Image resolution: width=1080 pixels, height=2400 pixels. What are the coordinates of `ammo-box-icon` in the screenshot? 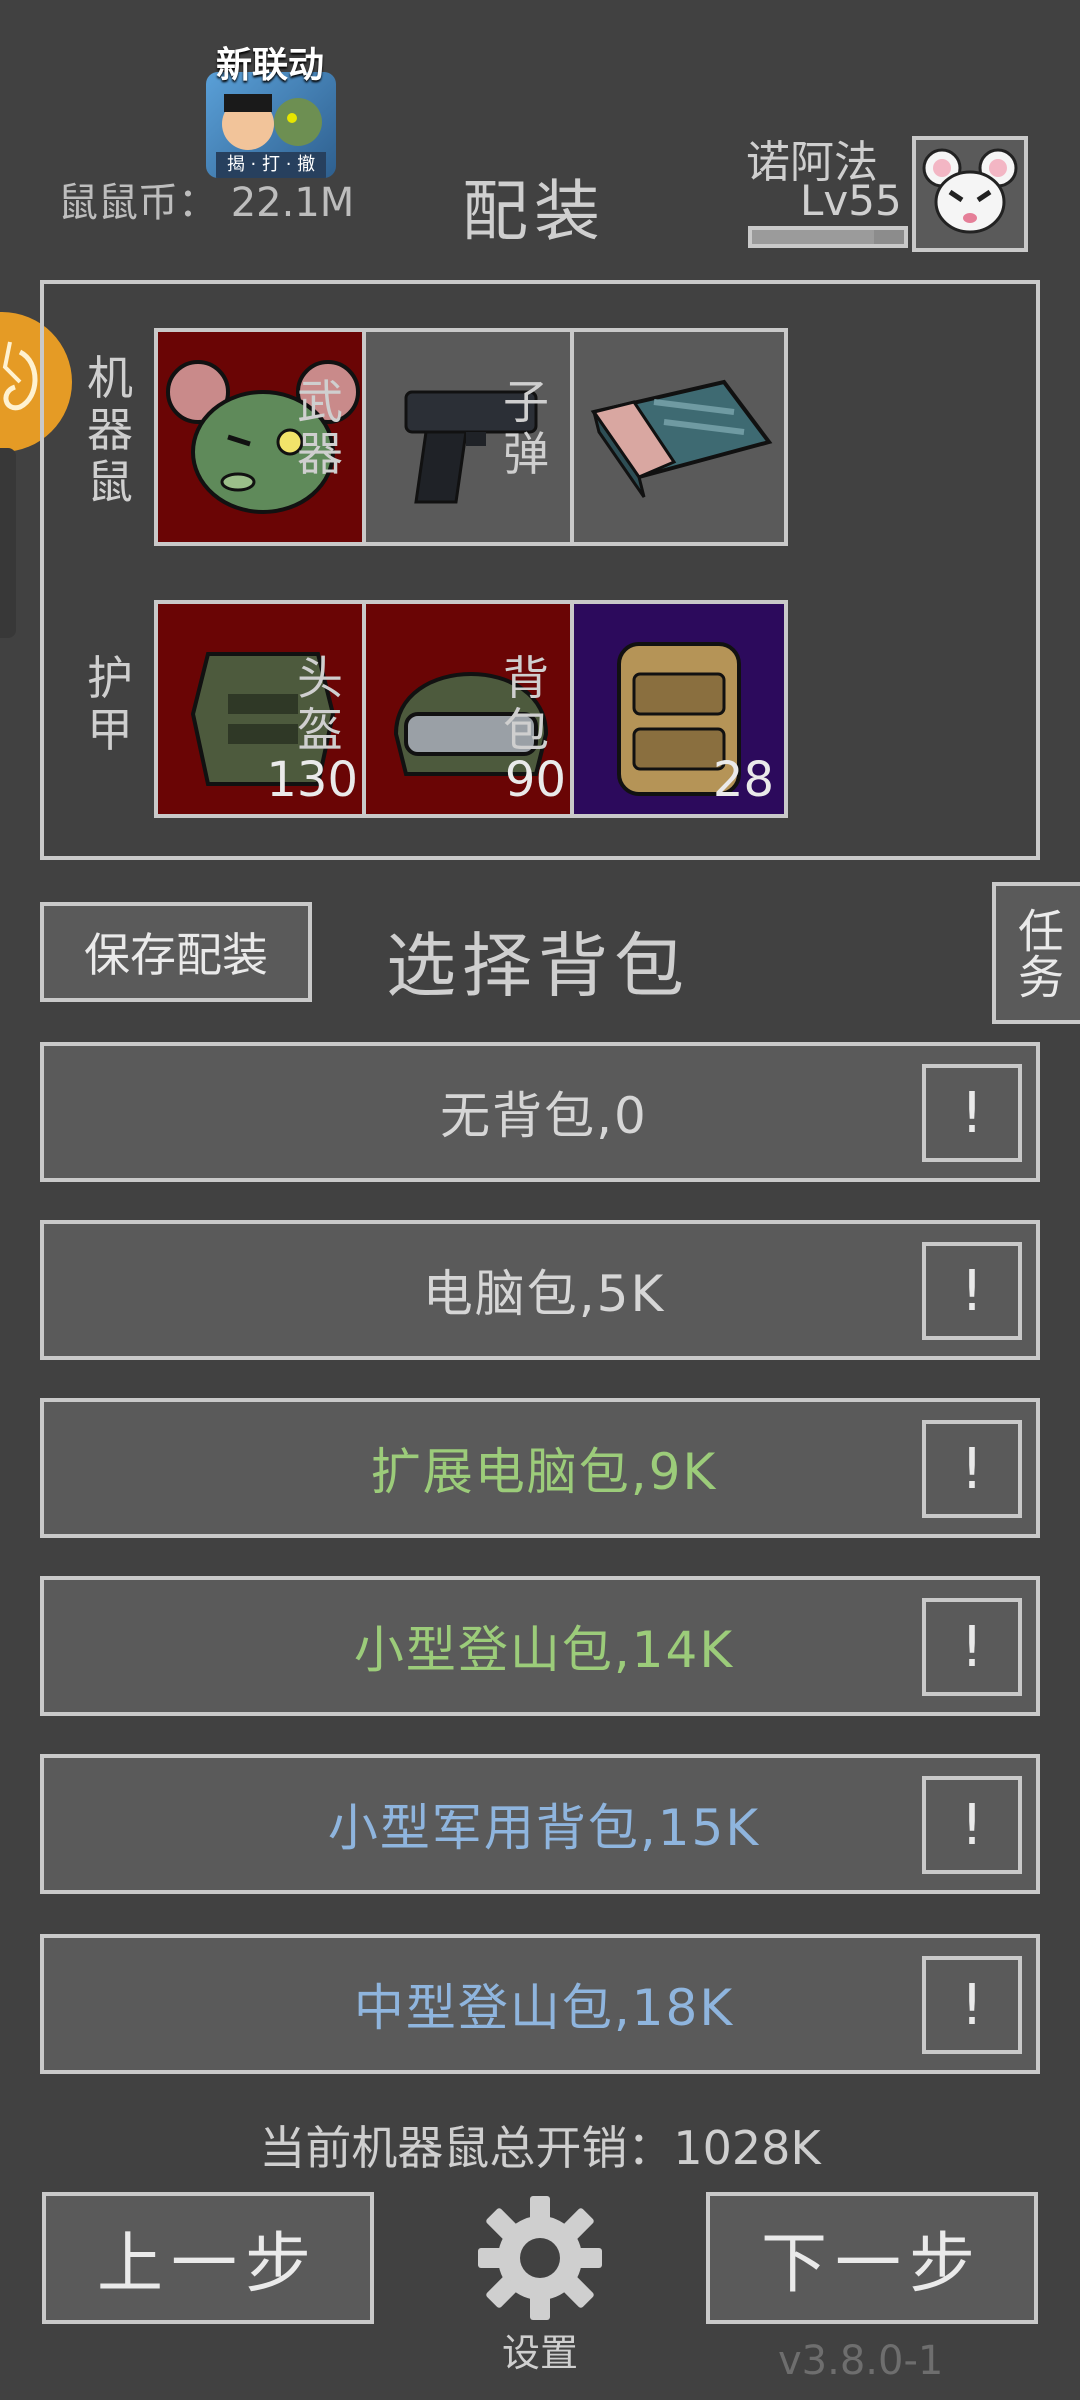 It's located at (681, 438).